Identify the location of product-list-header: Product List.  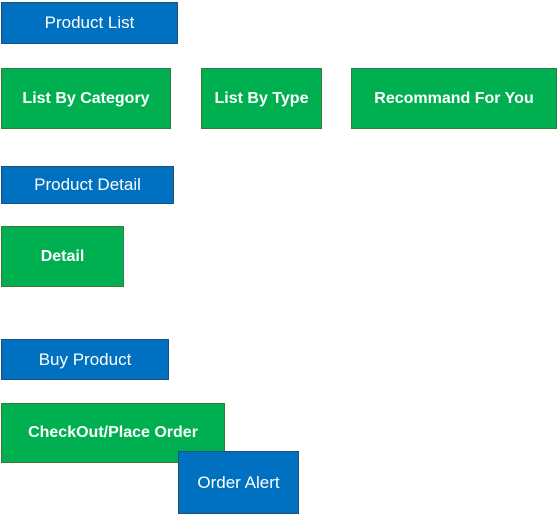
(89, 23).